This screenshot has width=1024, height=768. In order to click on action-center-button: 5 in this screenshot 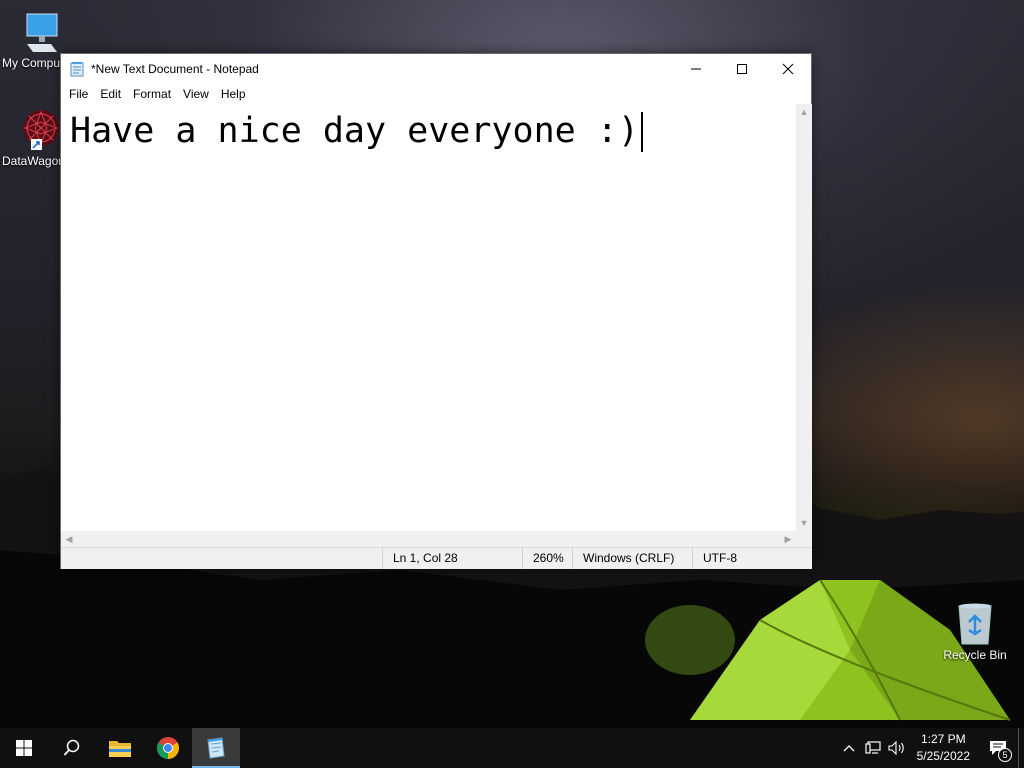, I will do `click(998, 748)`.